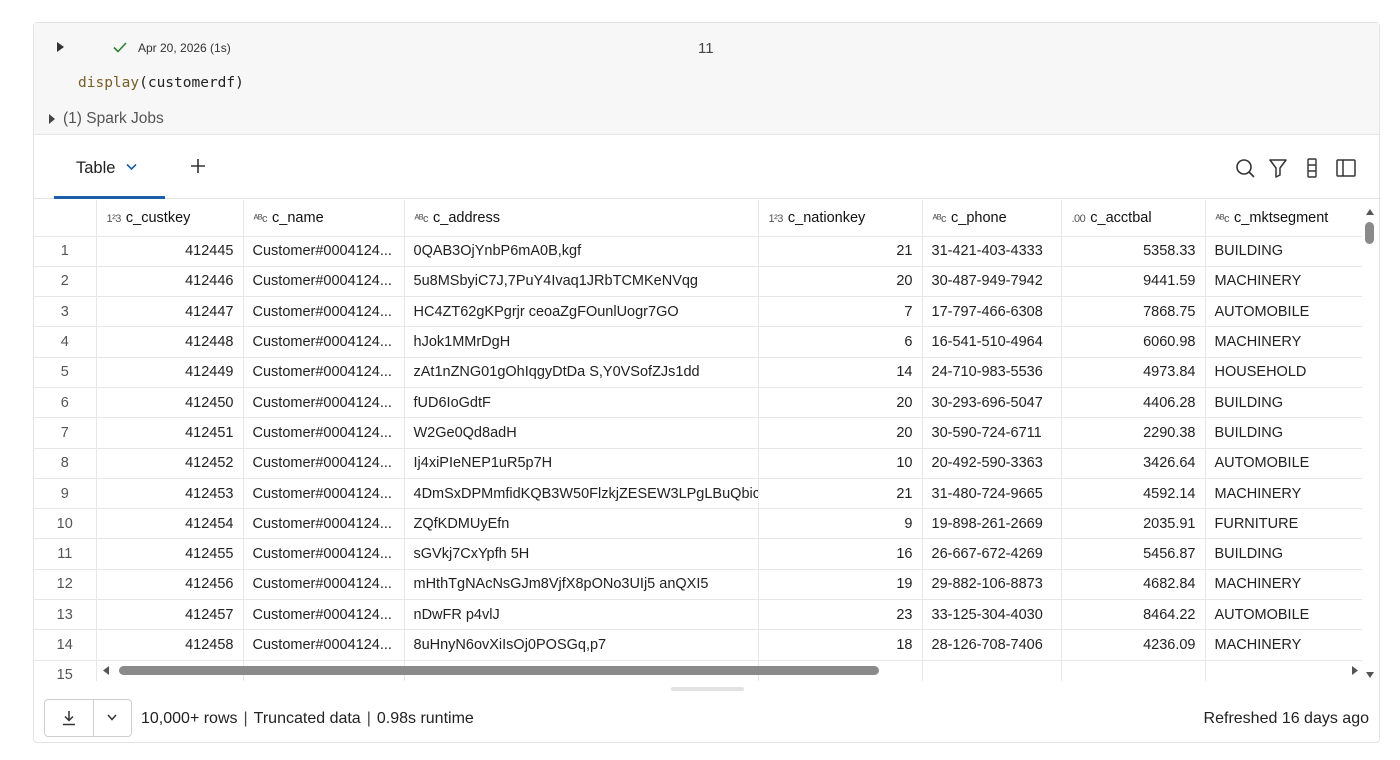 This screenshot has height=760, width=1400. I want to click on table-cell: 18, so click(840, 645).